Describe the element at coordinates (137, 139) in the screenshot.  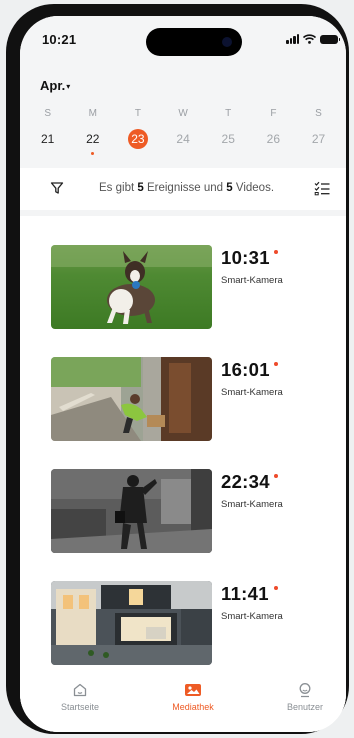
I see `date-number: 23` at that location.